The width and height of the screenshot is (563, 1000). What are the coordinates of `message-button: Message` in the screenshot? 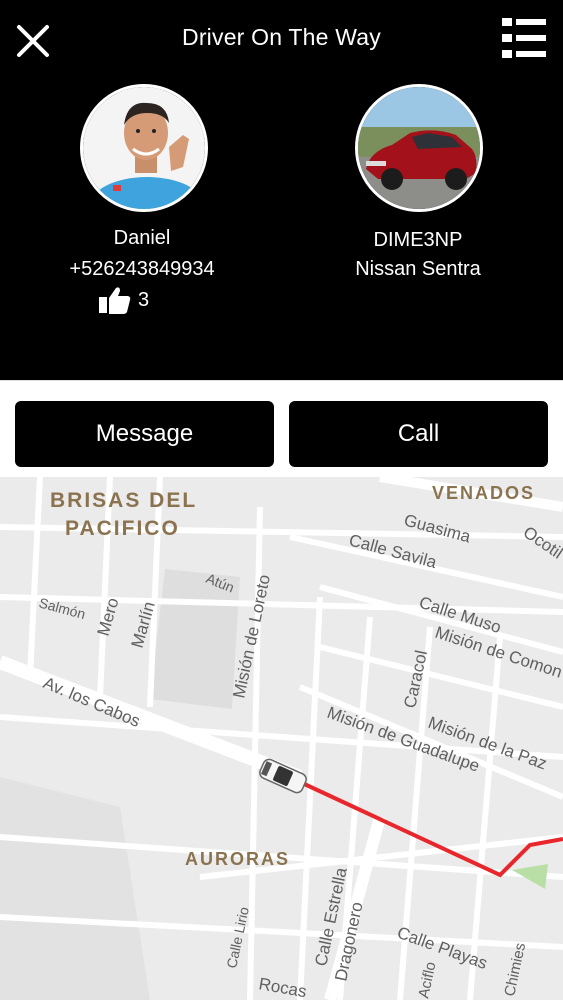 It's located at (144, 434).